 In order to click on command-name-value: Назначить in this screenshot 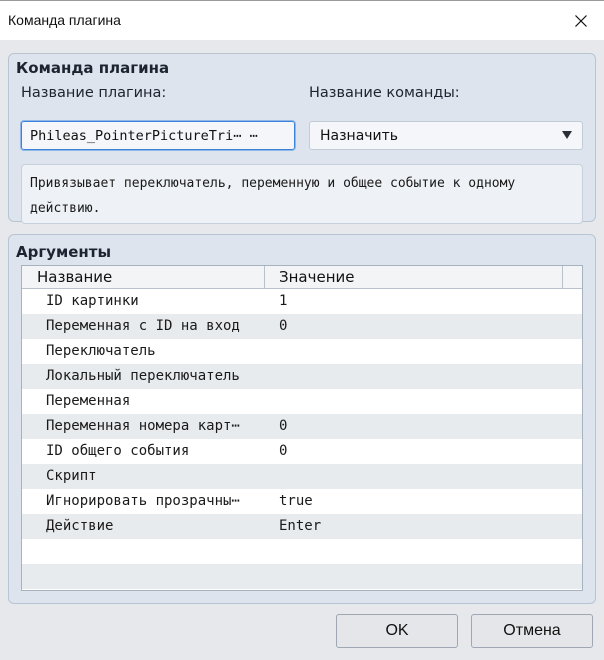, I will do `click(359, 136)`.